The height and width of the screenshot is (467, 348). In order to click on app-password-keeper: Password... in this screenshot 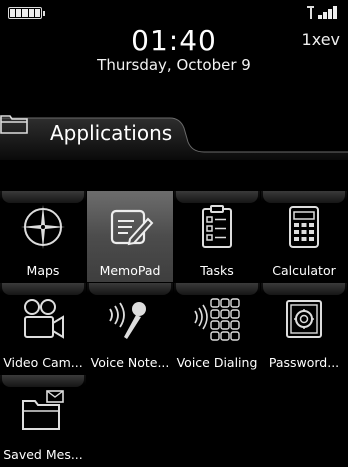, I will do `click(304, 329)`.